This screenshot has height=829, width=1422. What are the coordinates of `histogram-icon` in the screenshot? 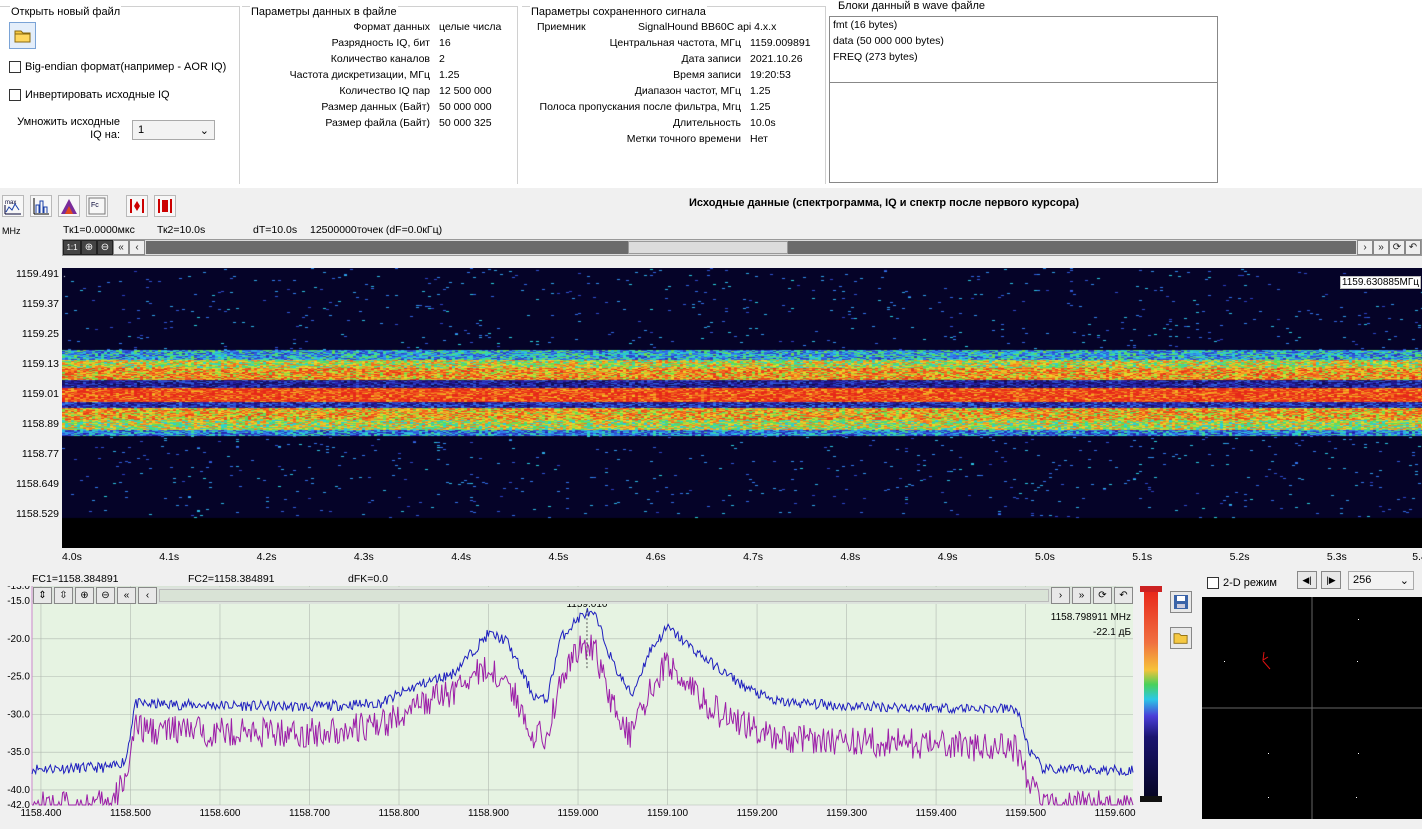 It's located at (41, 206).